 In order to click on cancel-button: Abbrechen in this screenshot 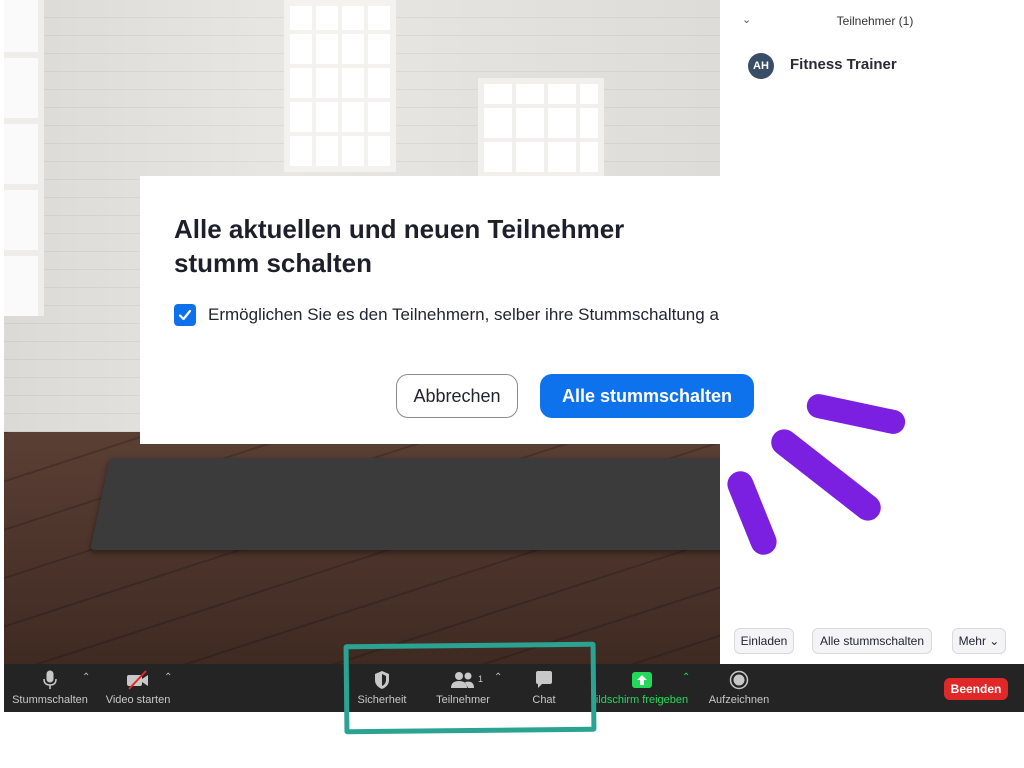, I will do `click(457, 396)`.